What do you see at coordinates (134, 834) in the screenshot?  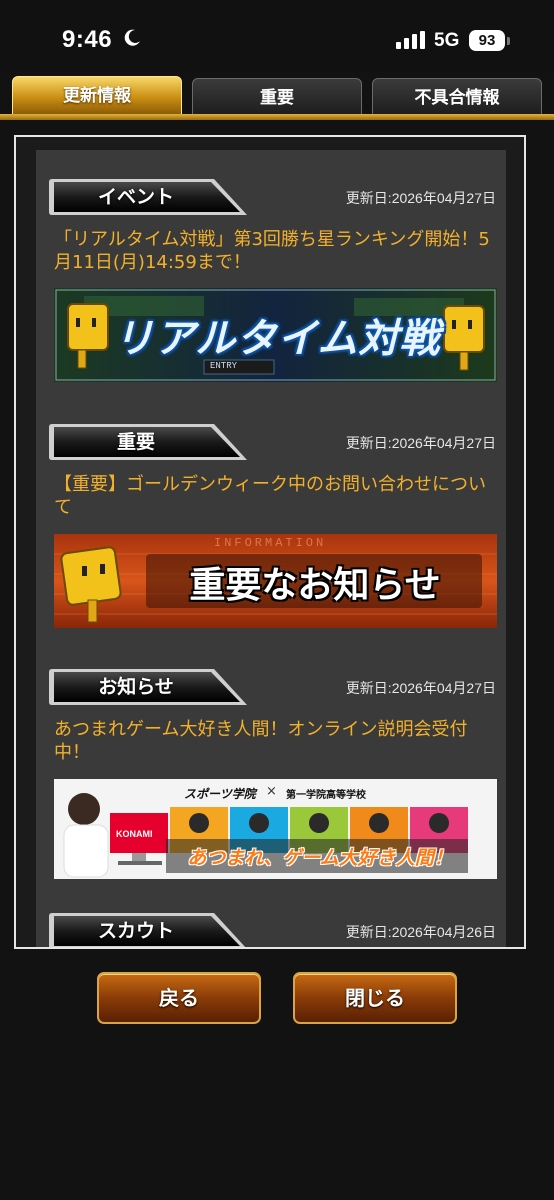 I see `konami-label: KONAMI` at bounding box center [134, 834].